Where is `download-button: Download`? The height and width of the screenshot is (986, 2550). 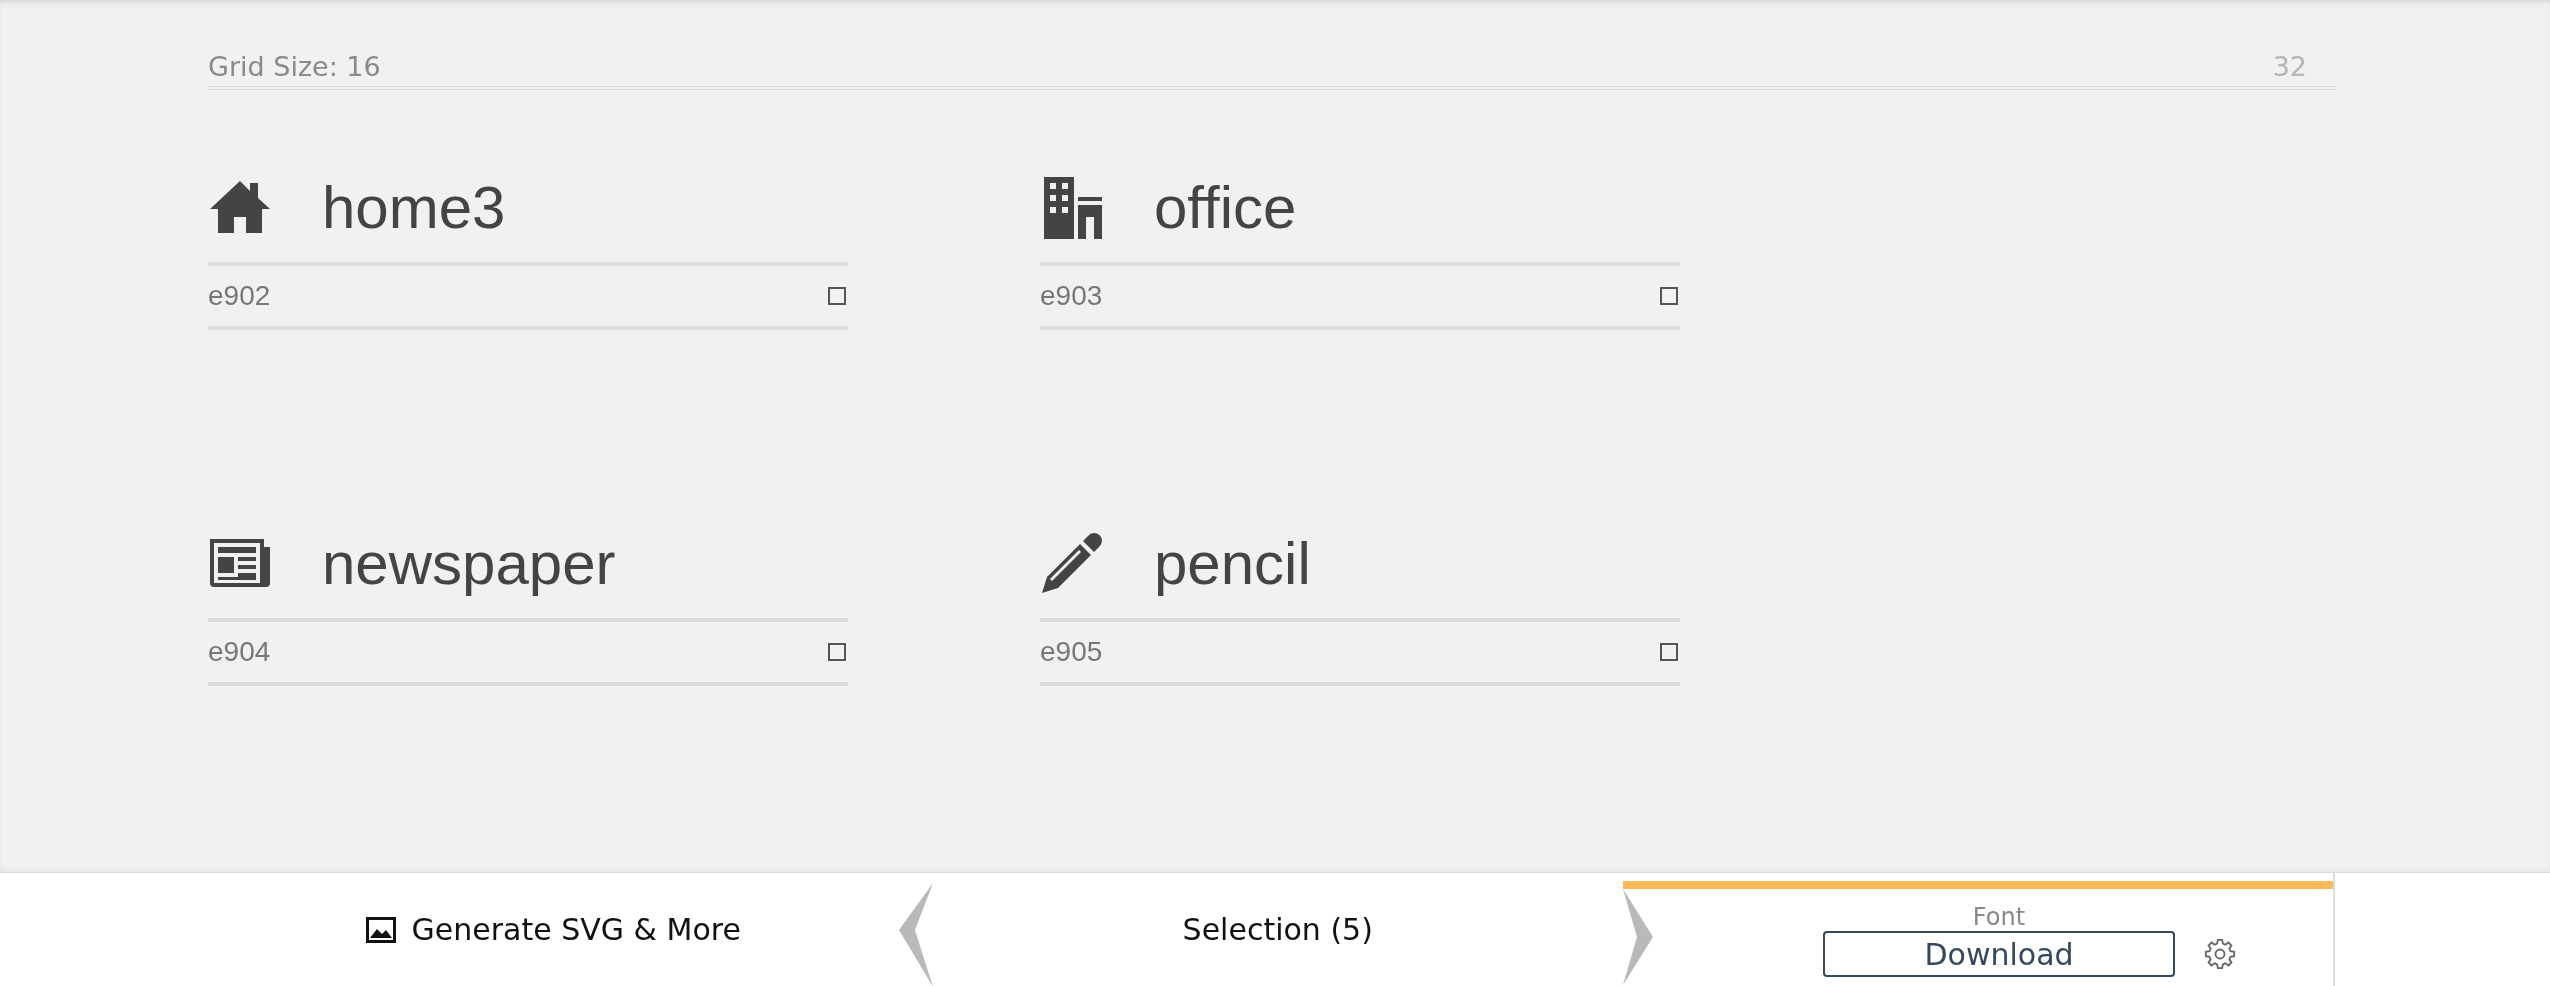 download-button: Download is located at coordinates (1999, 954).